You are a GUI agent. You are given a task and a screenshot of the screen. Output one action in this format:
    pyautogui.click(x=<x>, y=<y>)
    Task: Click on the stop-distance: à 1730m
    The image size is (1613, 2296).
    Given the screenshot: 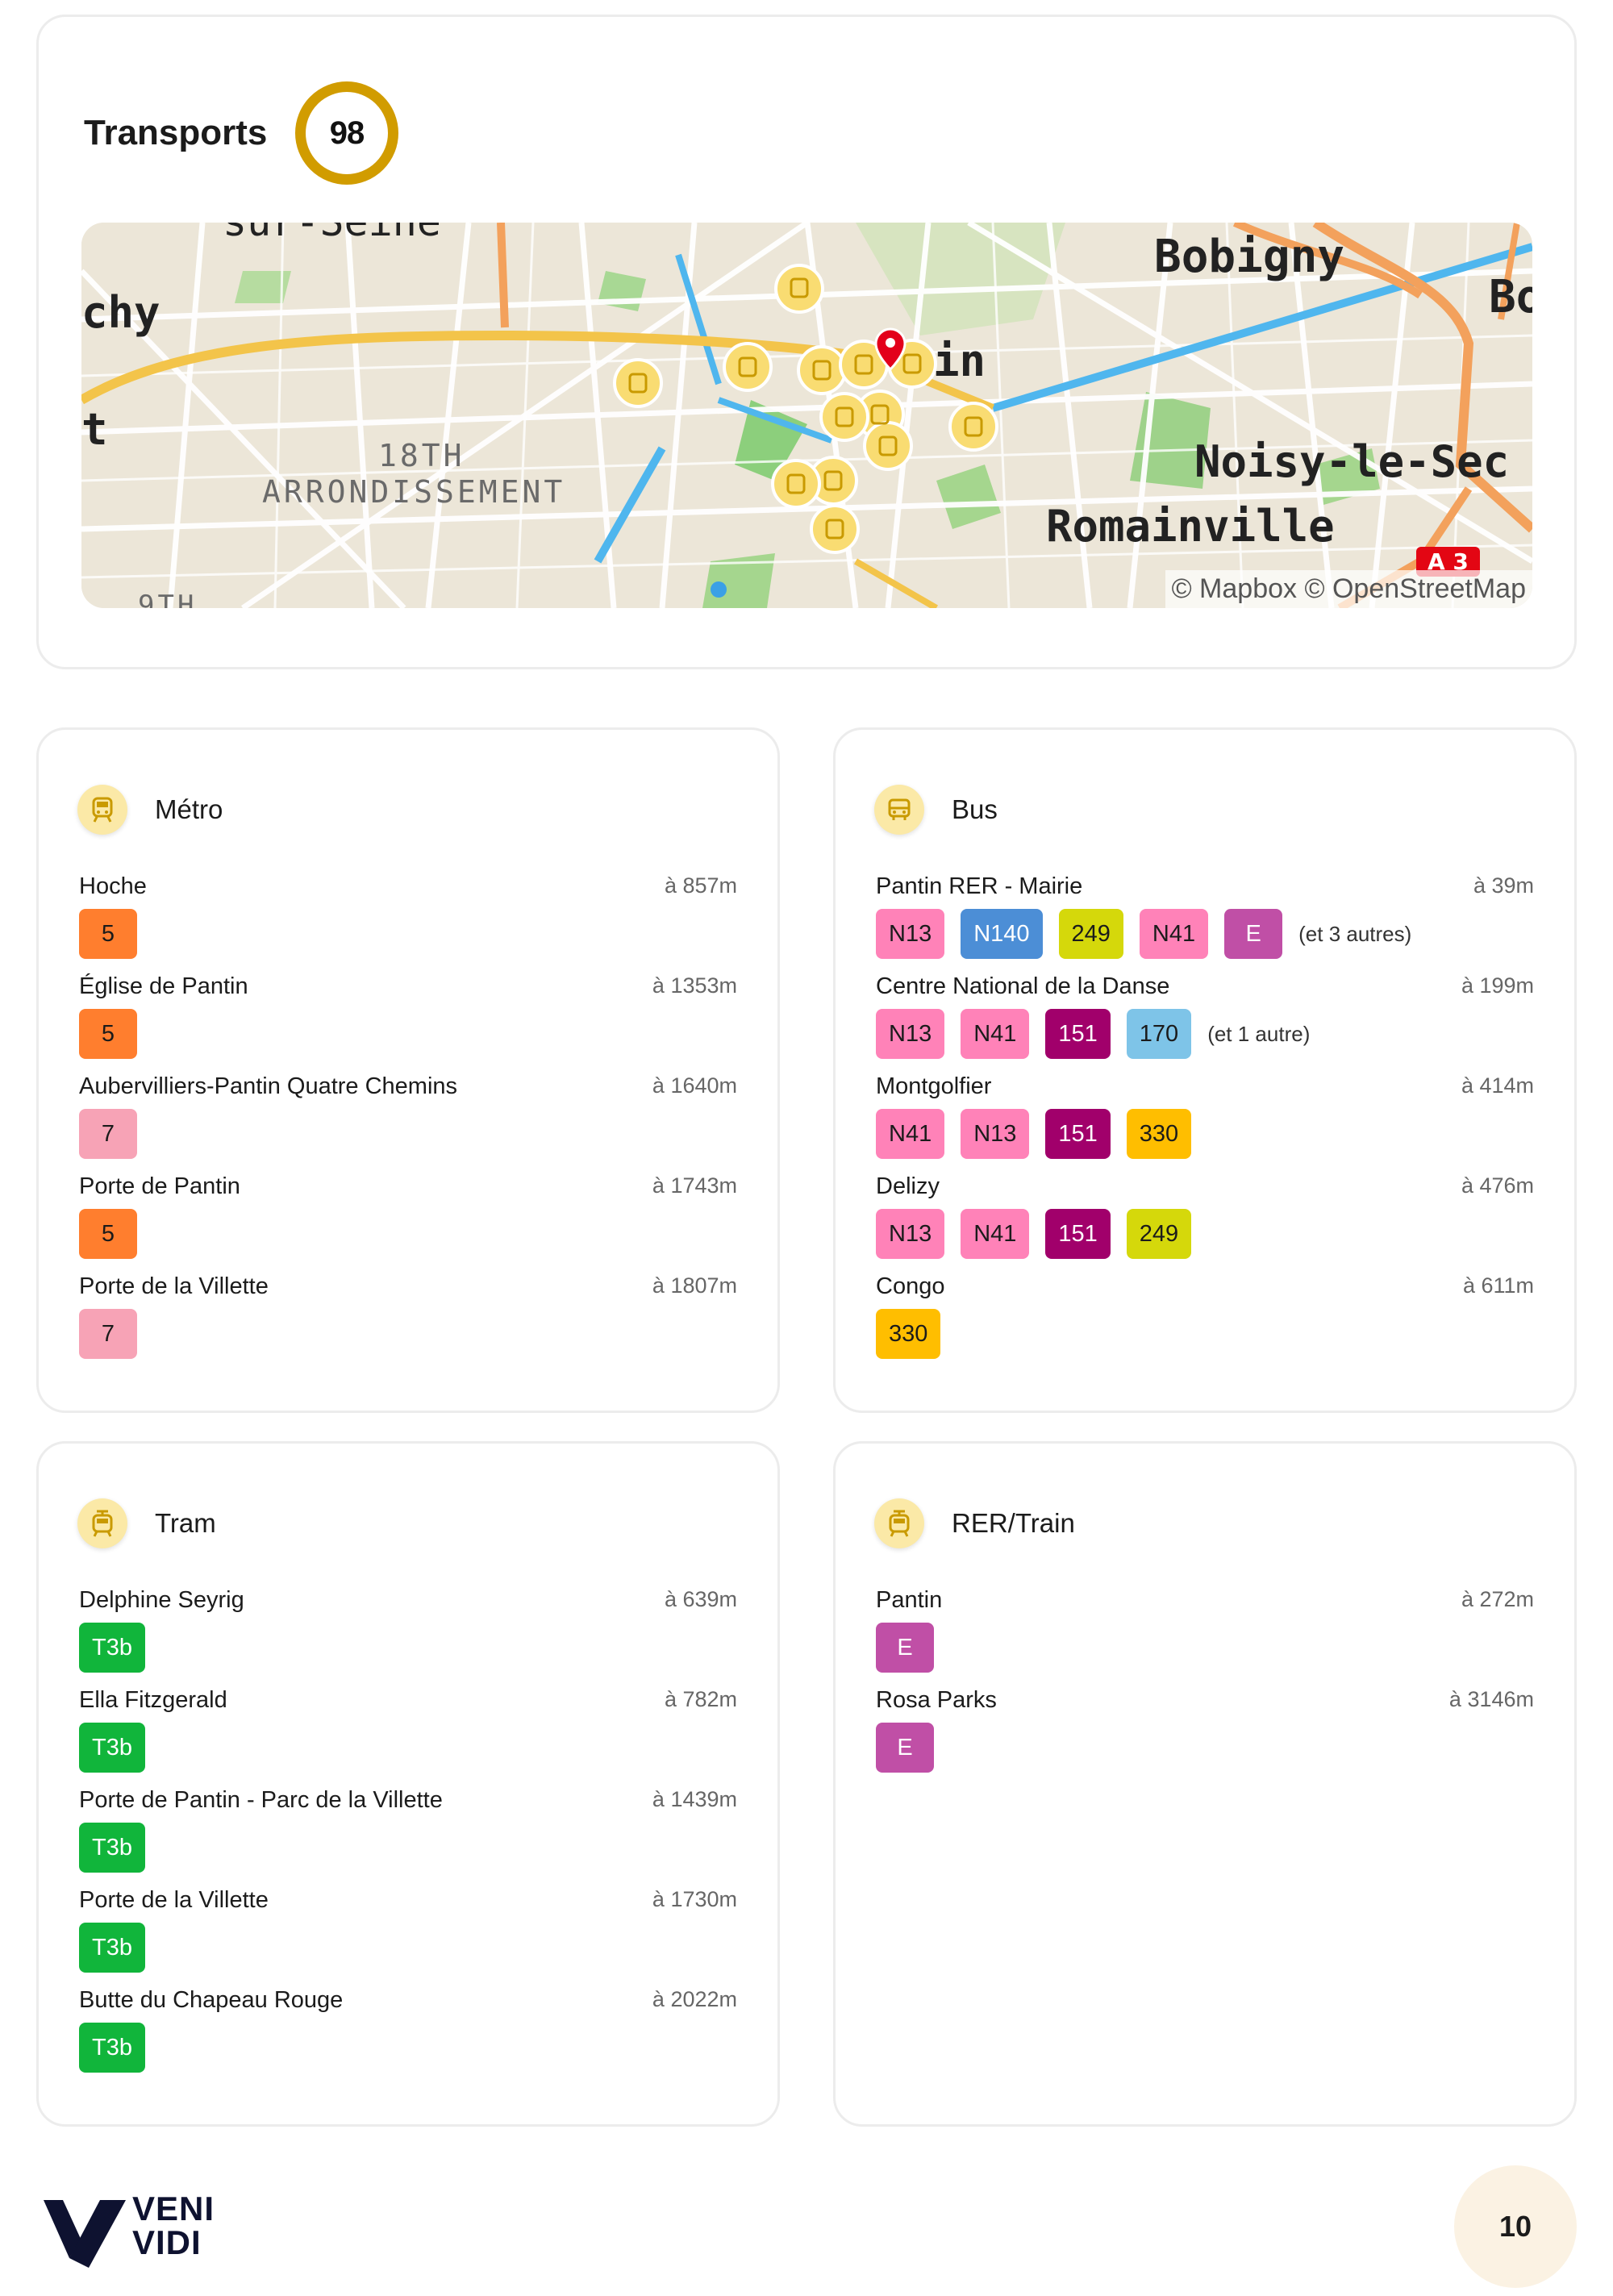 What is the action you would take?
    pyautogui.click(x=694, y=1899)
    